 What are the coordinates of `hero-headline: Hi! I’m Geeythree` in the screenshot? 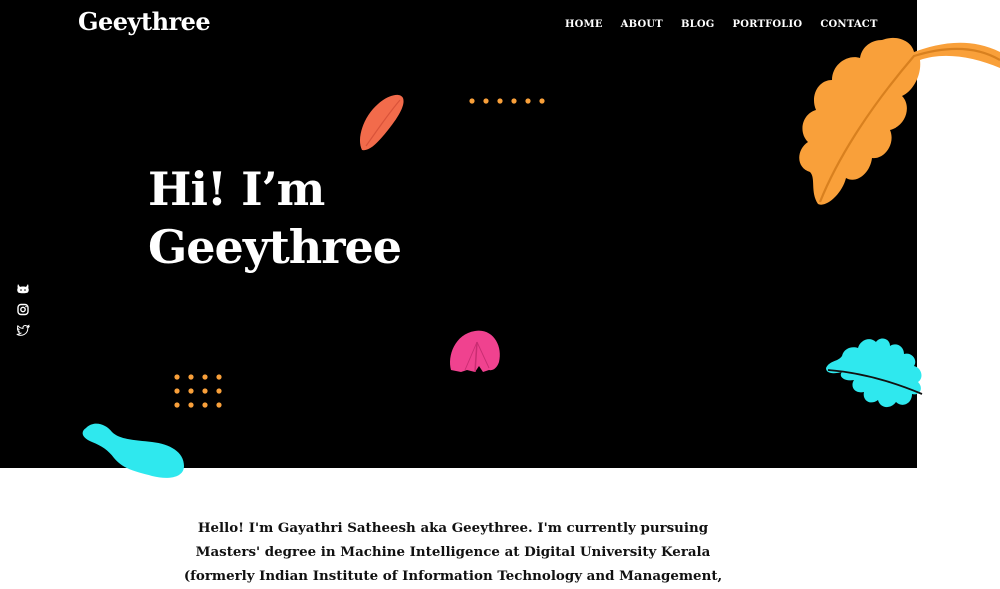 It's located at (275, 218).